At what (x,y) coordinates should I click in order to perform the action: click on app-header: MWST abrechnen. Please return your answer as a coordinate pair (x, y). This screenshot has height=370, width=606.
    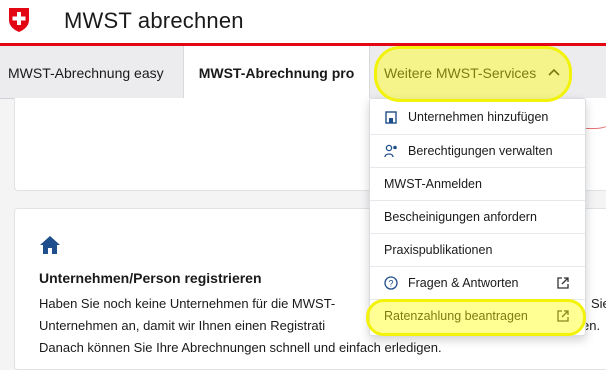
    Looking at the image, I should click on (303, 23).